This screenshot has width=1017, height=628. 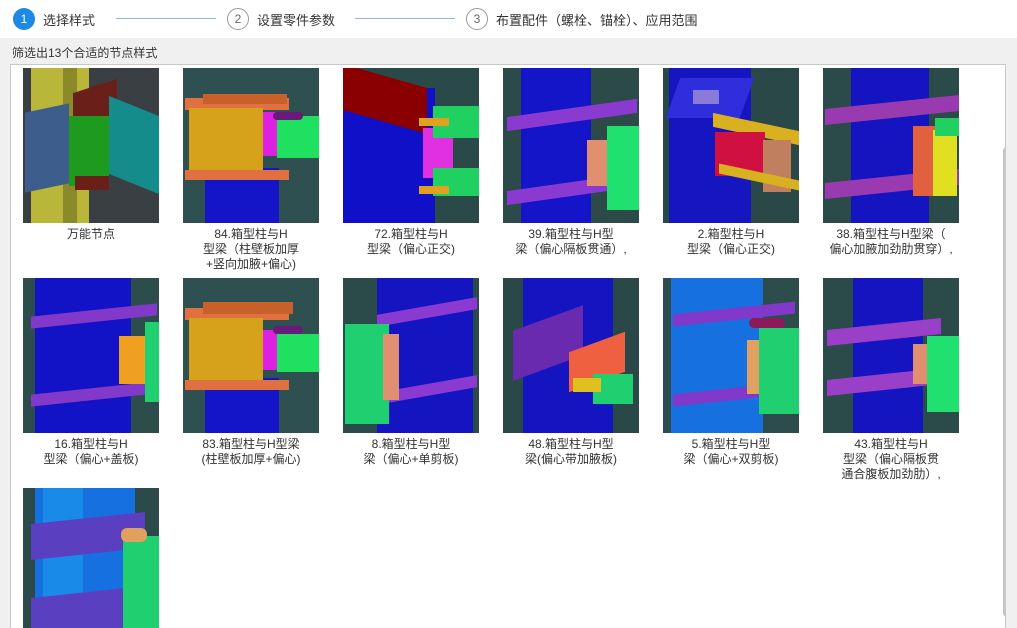 What do you see at coordinates (24, 19) in the screenshot?
I see `step-1-number: 1` at bounding box center [24, 19].